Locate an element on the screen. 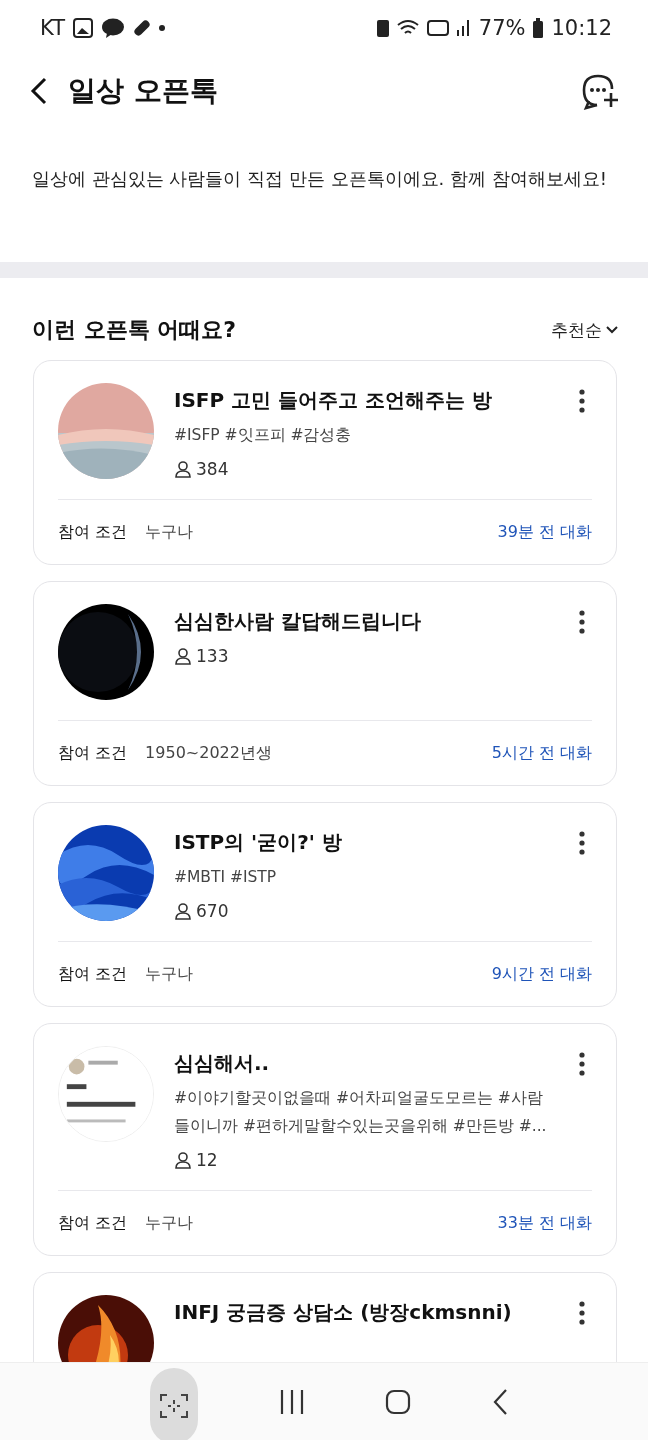  home-icon is located at coordinates (398, 1401).